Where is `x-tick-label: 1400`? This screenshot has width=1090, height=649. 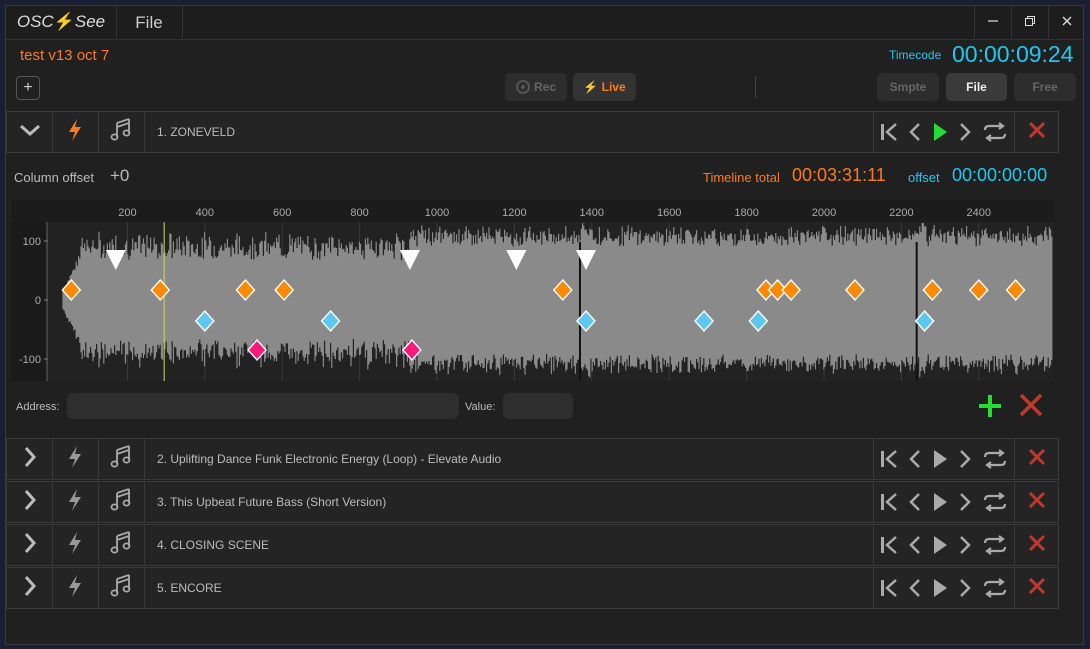 x-tick-label: 1400 is located at coordinates (592, 213).